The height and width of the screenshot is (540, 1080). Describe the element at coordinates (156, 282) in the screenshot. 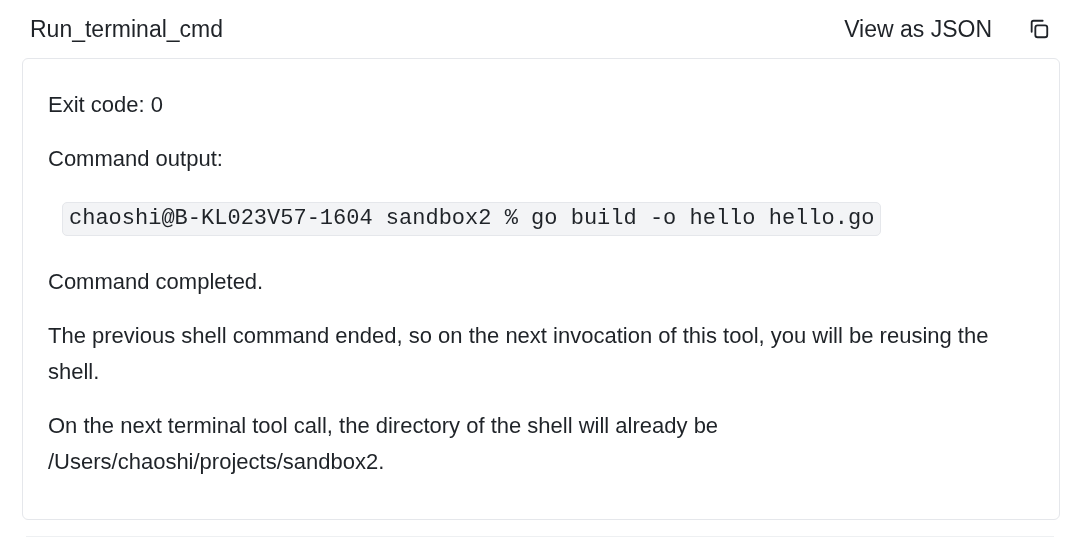

I see `output-paragraph: Command completed.` at that location.